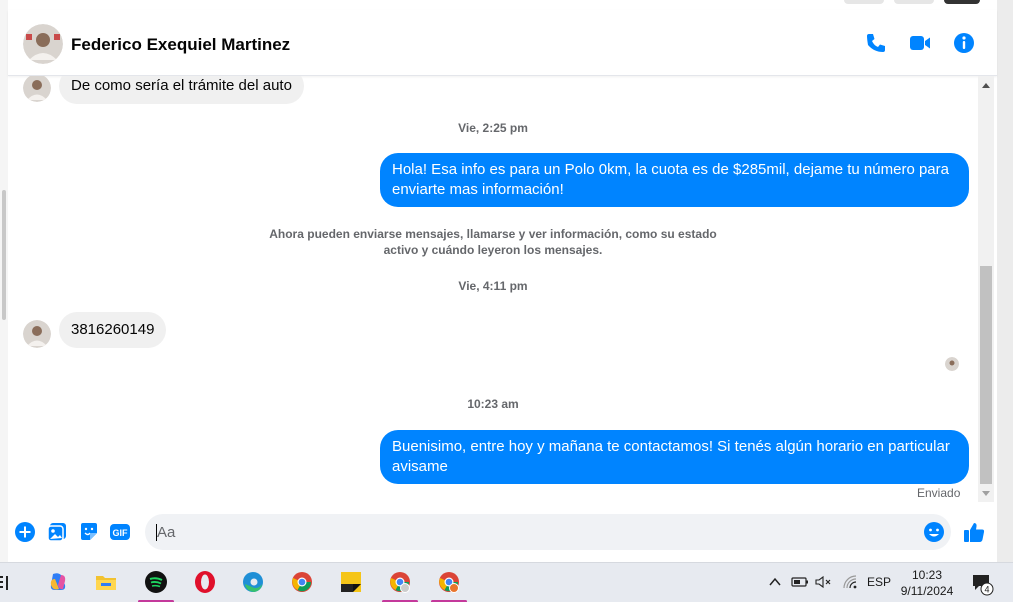  I want to click on message-timestamp: 10:23 am, so click(493, 404).